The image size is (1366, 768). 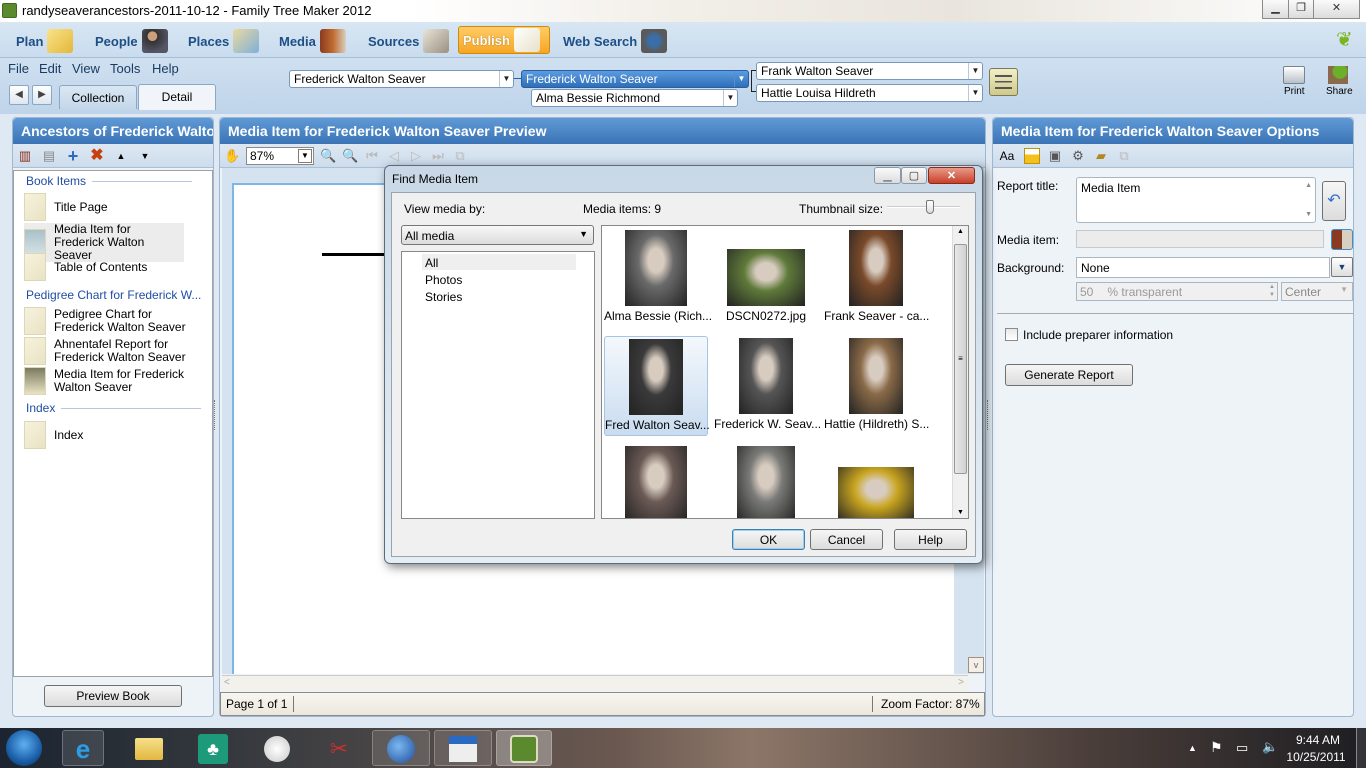 I want to click on reset-title-button: ↶, so click(x=1334, y=201).